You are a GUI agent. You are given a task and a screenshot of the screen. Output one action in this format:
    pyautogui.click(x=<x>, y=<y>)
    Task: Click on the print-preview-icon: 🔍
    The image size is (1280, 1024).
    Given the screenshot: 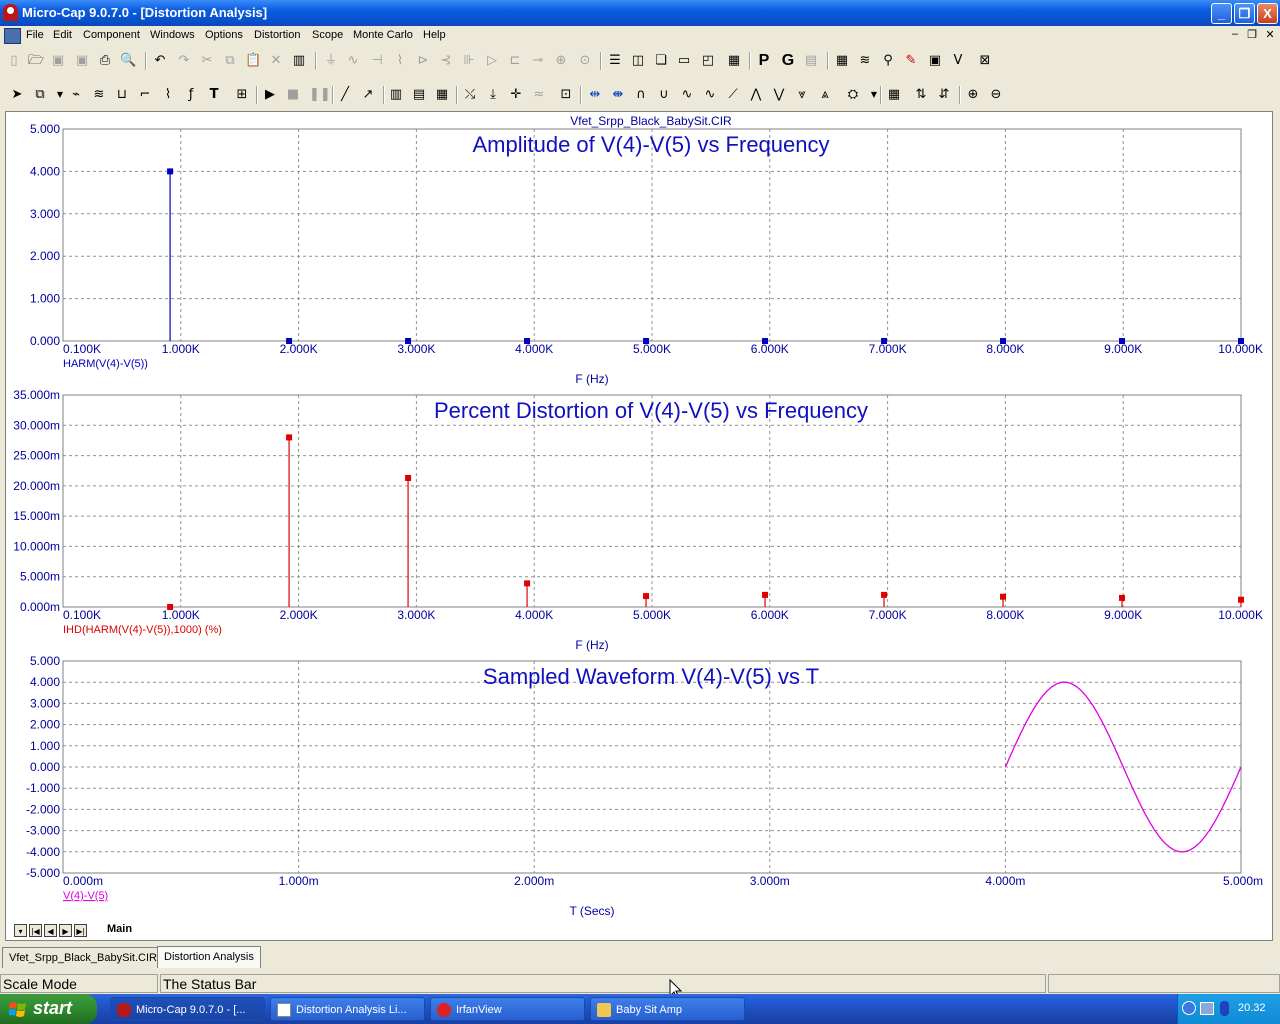 What is the action you would take?
    pyautogui.click(x=128, y=61)
    